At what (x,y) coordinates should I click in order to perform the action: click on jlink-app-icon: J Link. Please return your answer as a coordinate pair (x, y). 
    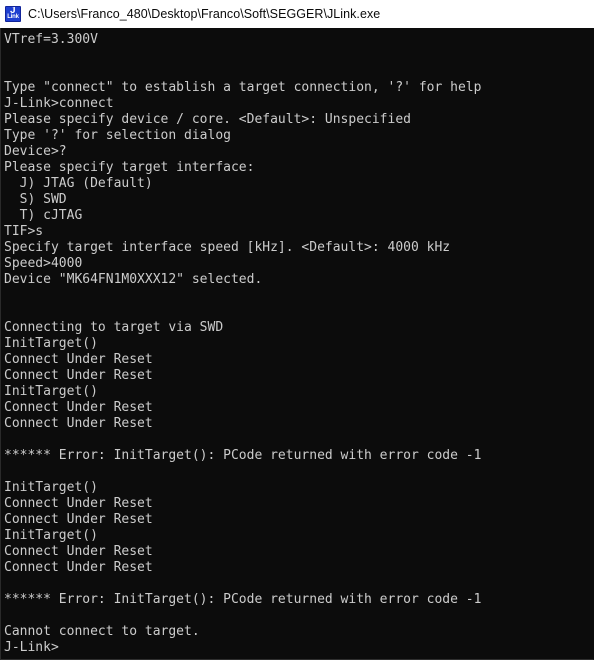
    Looking at the image, I should click on (13, 13).